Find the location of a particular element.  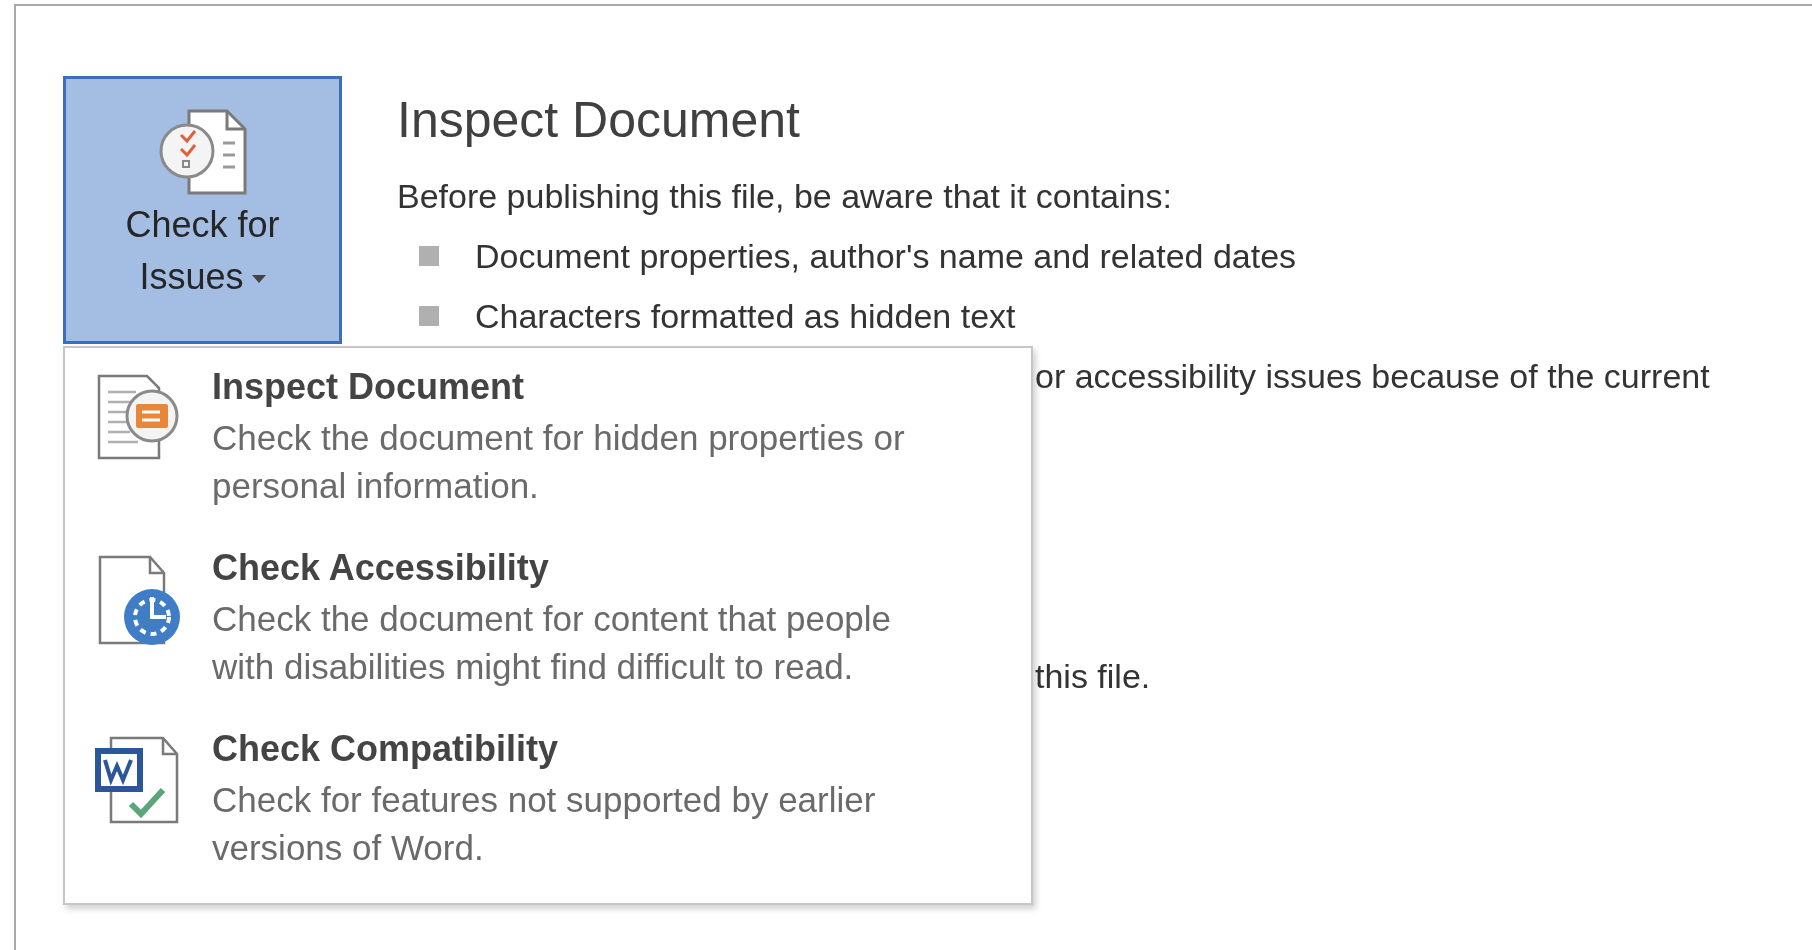

body-text: this file. is located at coordinates (1093, 676).